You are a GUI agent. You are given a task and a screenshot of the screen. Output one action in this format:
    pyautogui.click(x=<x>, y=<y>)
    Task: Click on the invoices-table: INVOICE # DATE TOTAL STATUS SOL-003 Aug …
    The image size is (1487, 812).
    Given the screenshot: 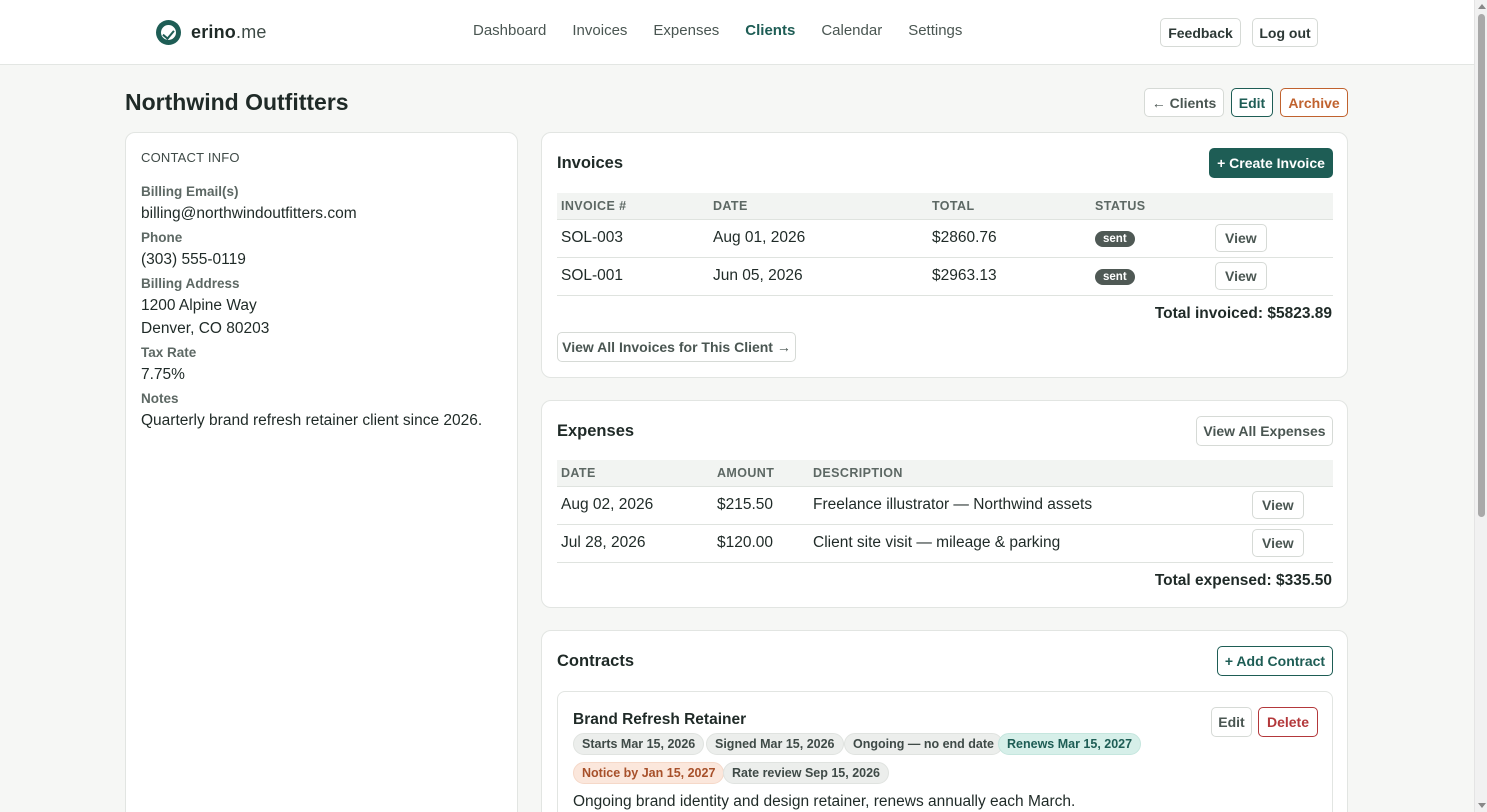 What is the action you would take?
    pyautogui.click(x=945, y=244)
    